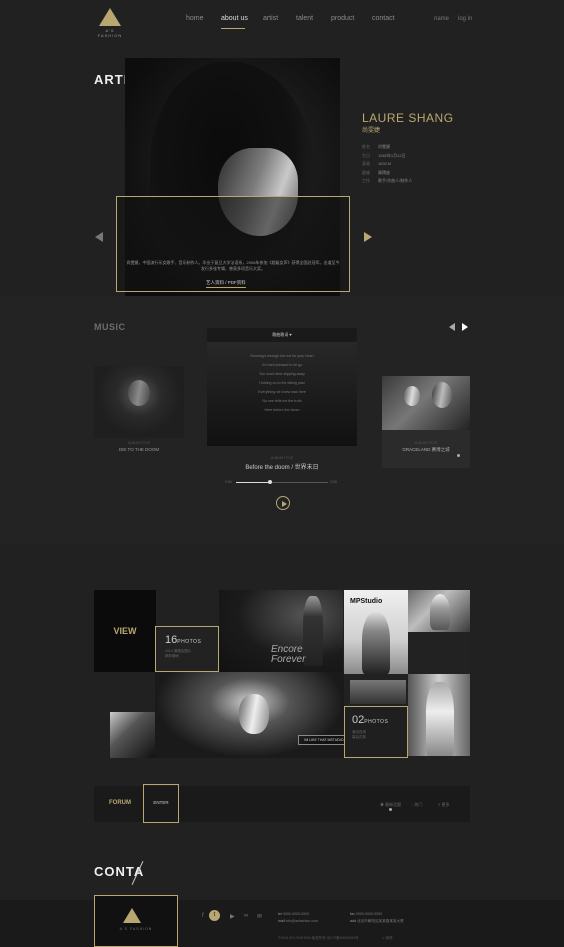 The height and width of the screenshot is (947, 564). Describe the element at coordinates (282, 401) in the screenshot. I see `lyric-line: No one tells me the truth` at that location.